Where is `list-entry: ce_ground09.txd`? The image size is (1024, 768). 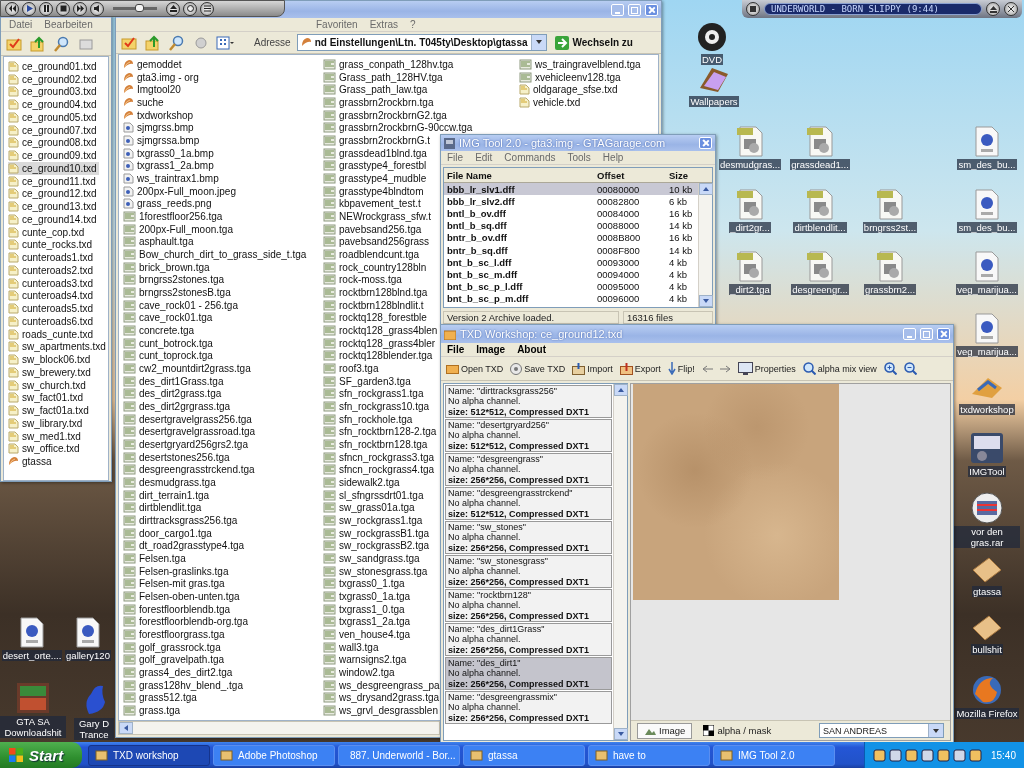 list-entry: ce_ground09.txd is located at coordinates (53, 155).